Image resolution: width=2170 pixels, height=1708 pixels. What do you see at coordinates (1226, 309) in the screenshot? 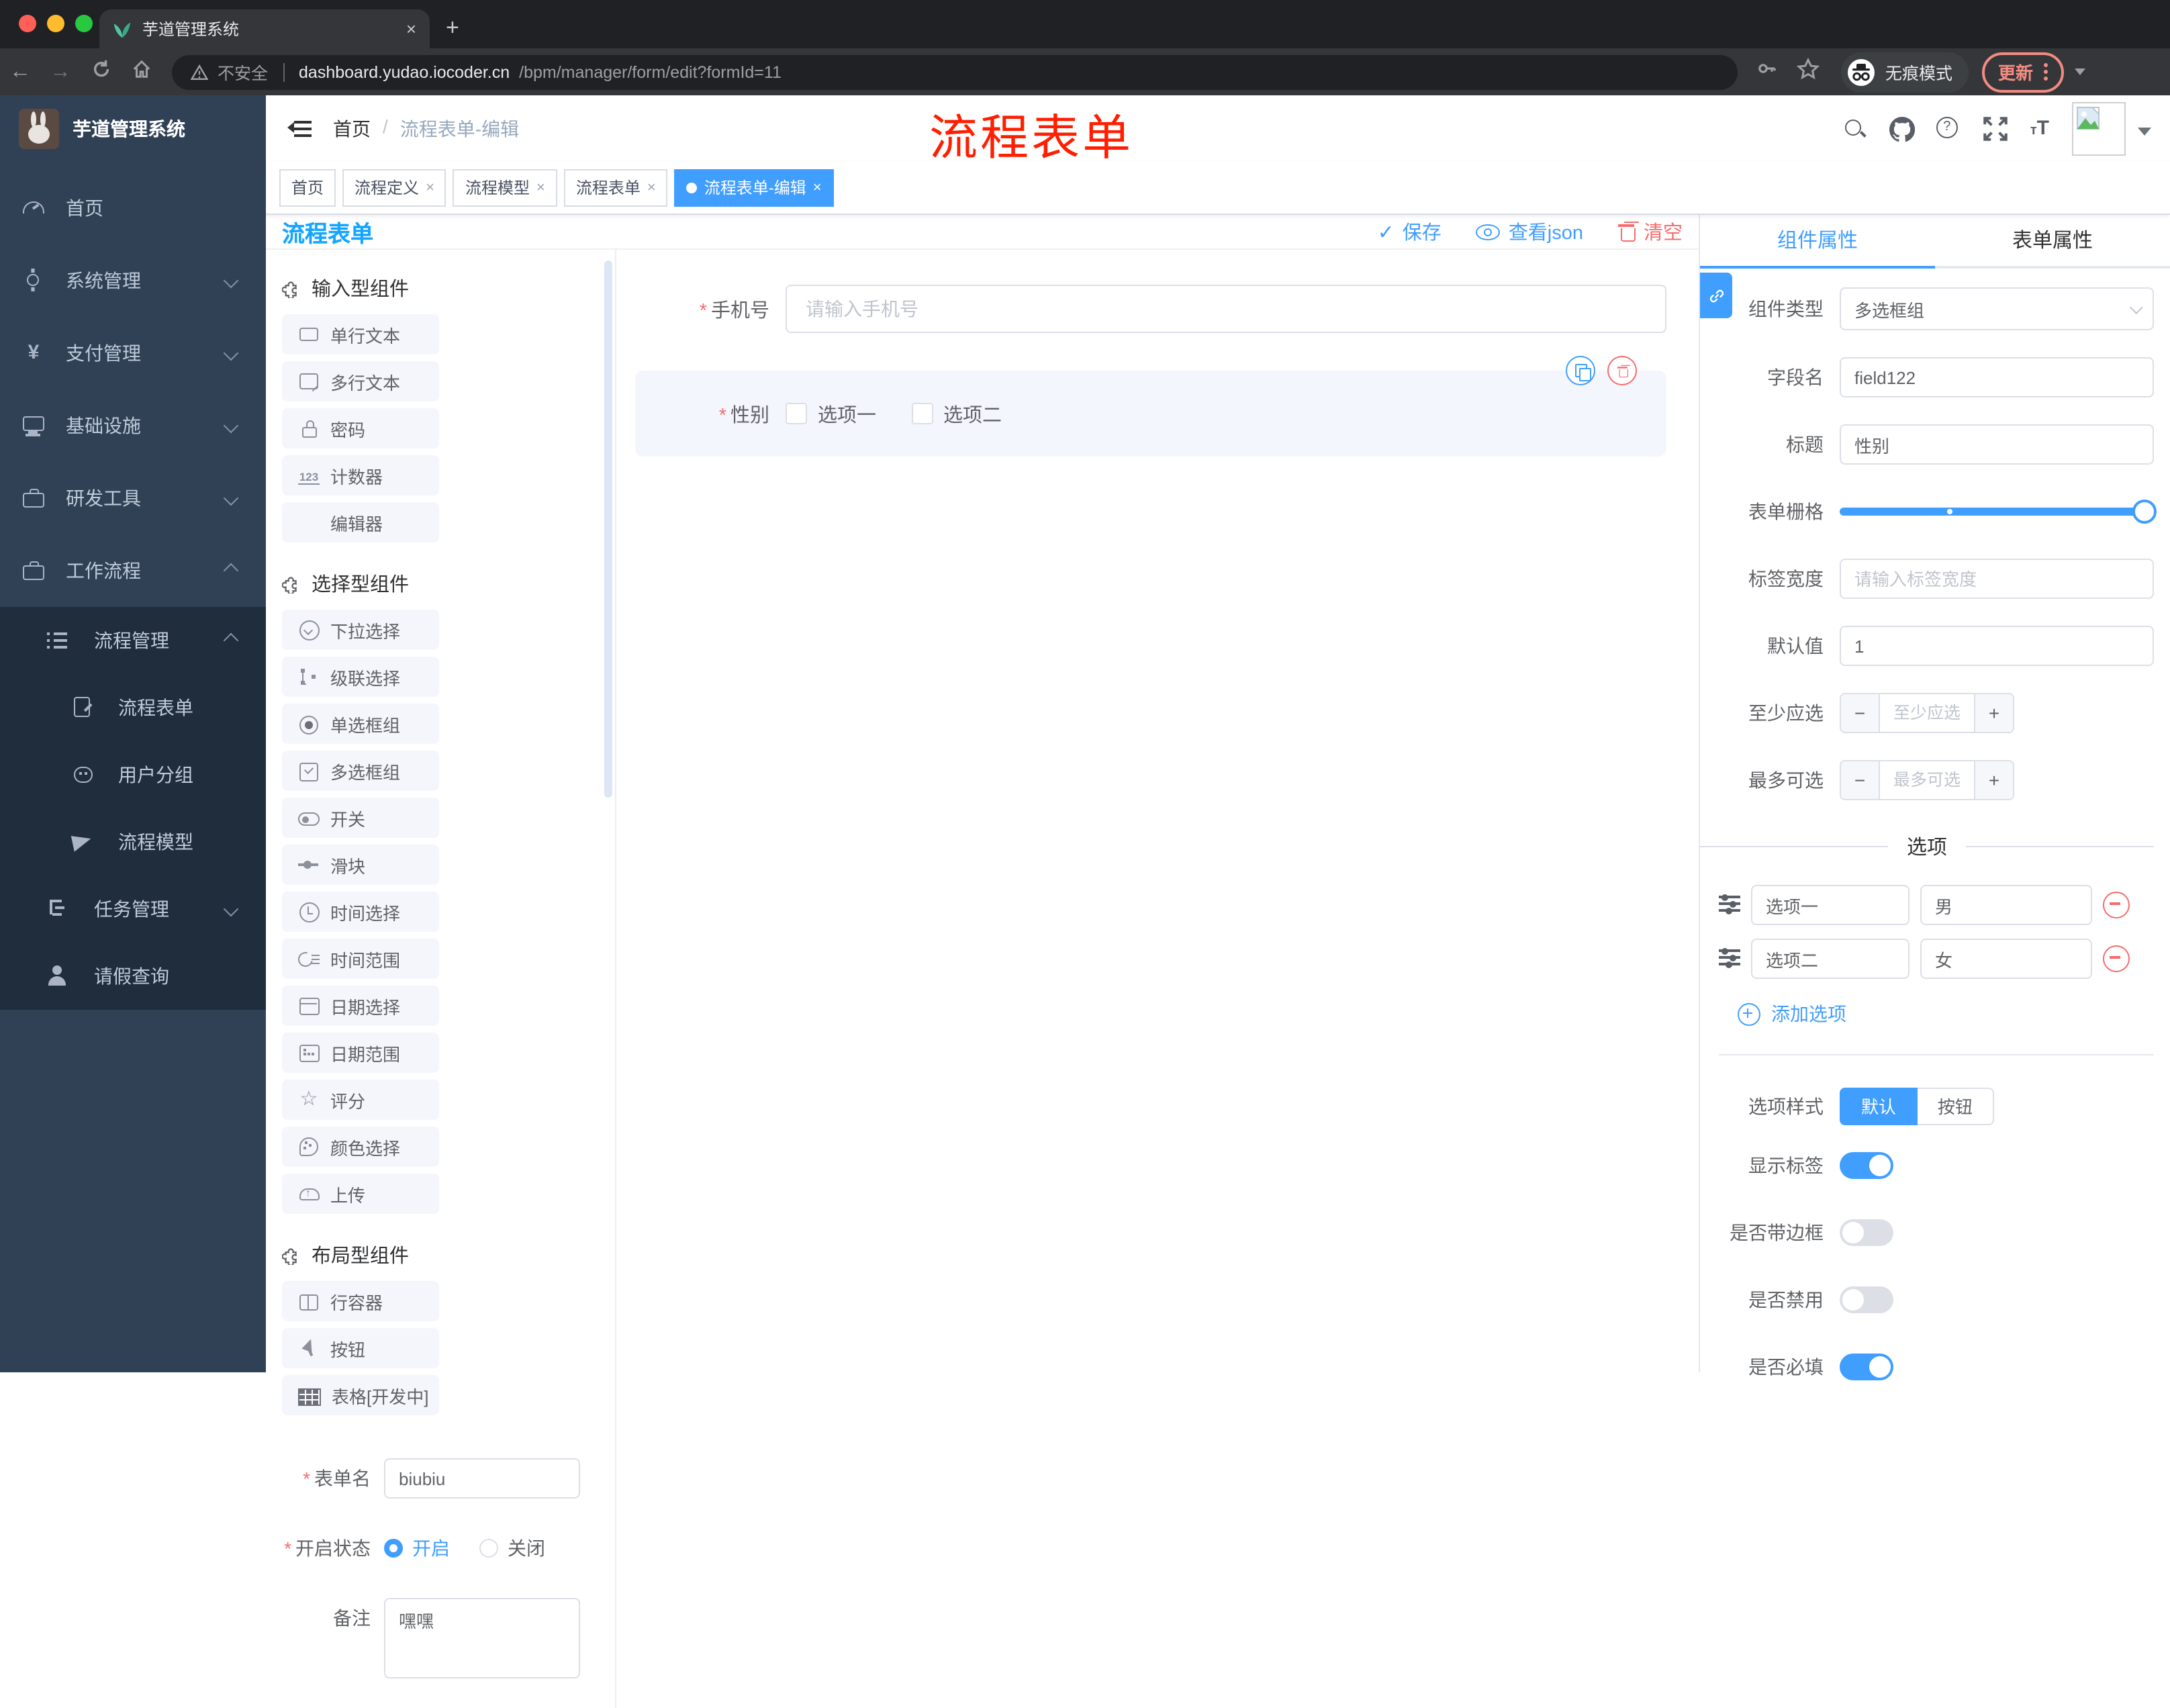
I see `phone-input` at bounding box center [1226, 309].